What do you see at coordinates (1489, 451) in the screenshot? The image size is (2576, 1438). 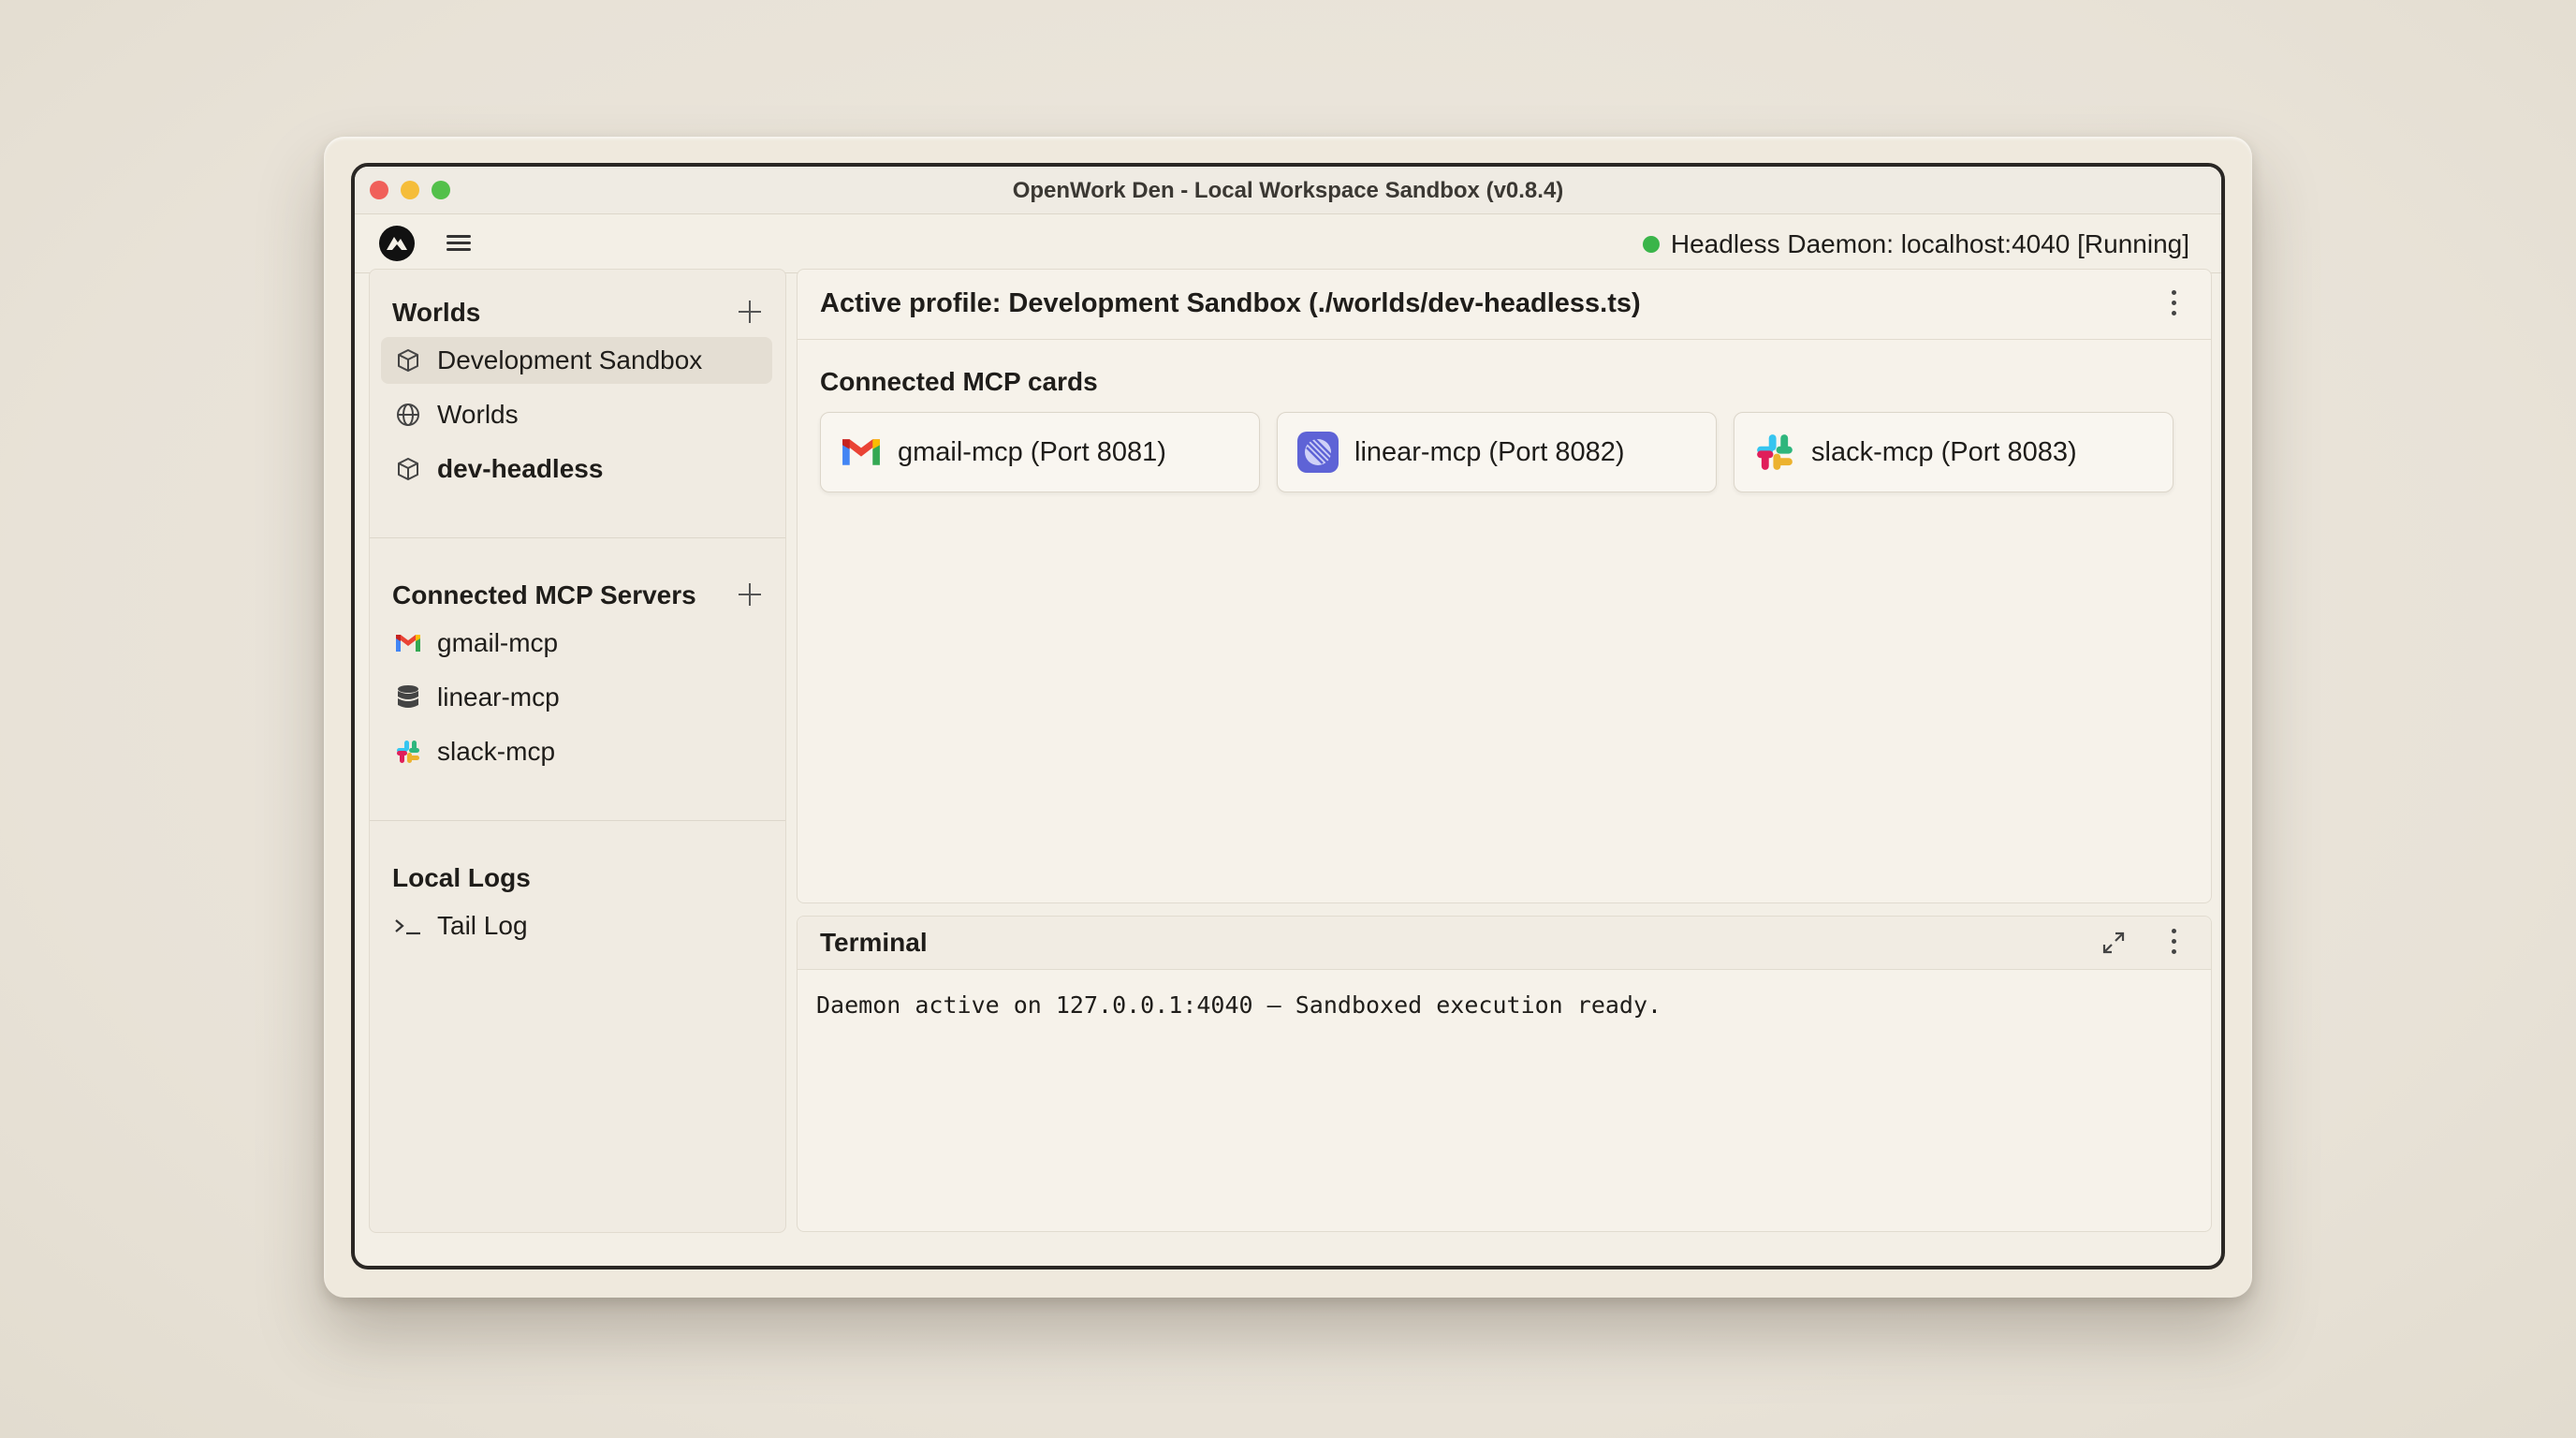 I see `card-label: linear-mcp (Port 8082)` at bounding box center [1489, 451].